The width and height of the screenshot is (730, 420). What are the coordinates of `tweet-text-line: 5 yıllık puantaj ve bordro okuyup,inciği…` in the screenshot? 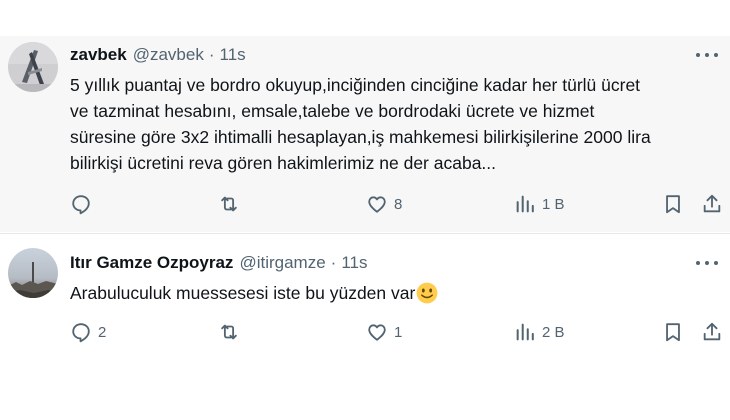 It's located at (355, 85).